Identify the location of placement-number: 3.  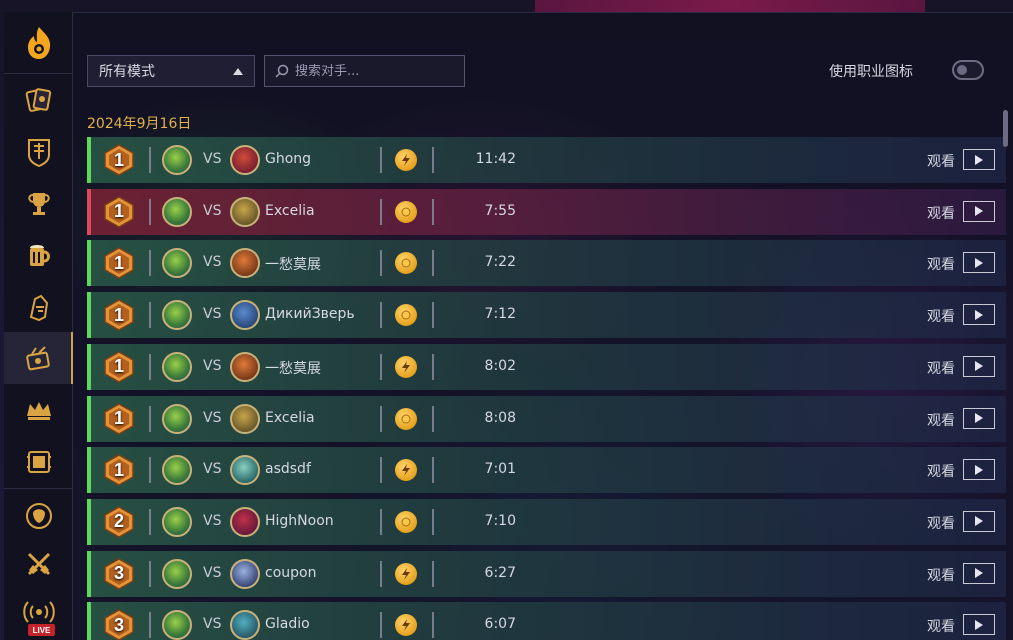
(118, 573).